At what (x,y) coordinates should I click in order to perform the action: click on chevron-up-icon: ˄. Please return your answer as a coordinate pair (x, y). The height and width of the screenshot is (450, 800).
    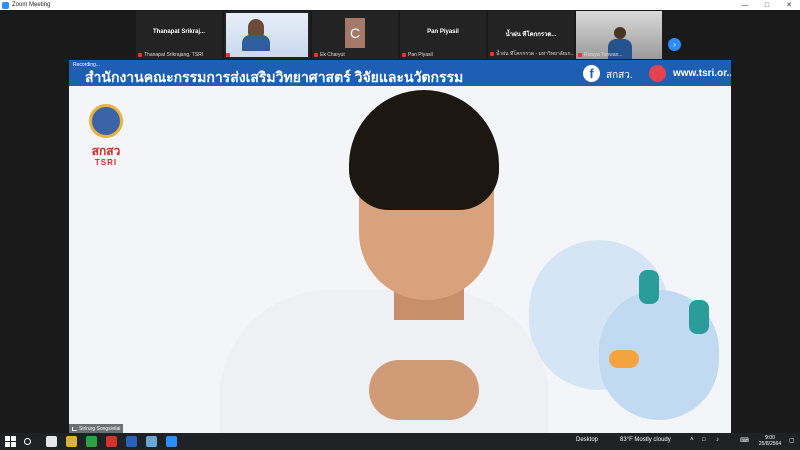
    Looking at the image, I should click on (692, 440).